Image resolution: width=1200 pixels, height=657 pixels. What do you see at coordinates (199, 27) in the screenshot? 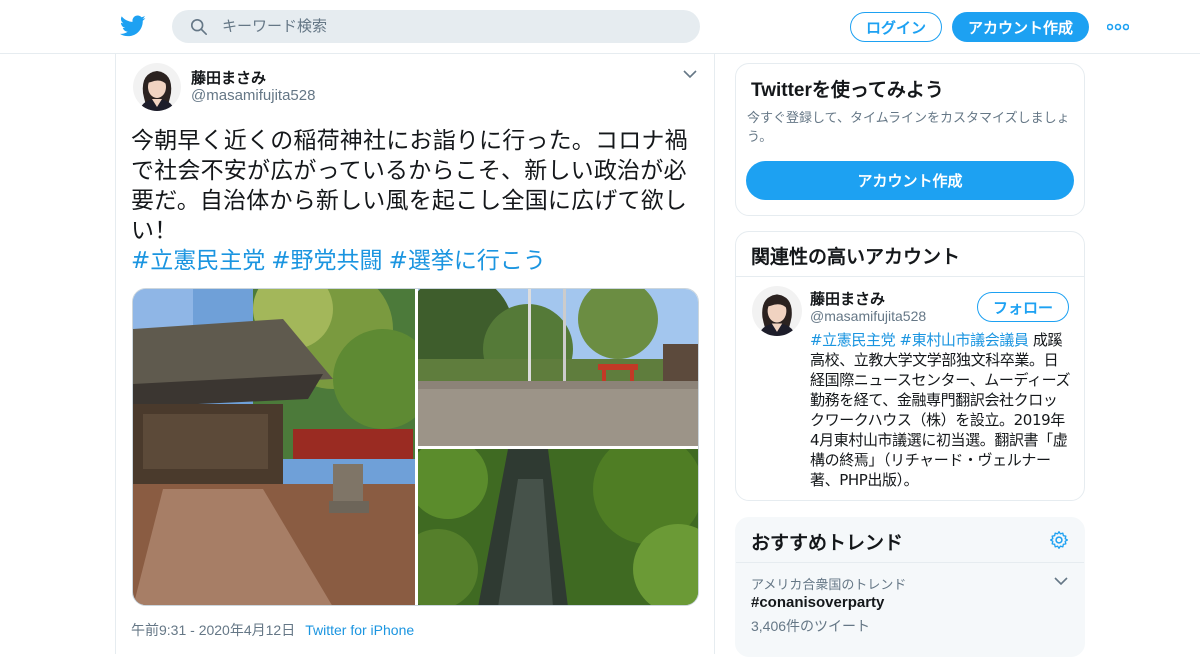
I see `search-icon` at bounding box center [199, 27].